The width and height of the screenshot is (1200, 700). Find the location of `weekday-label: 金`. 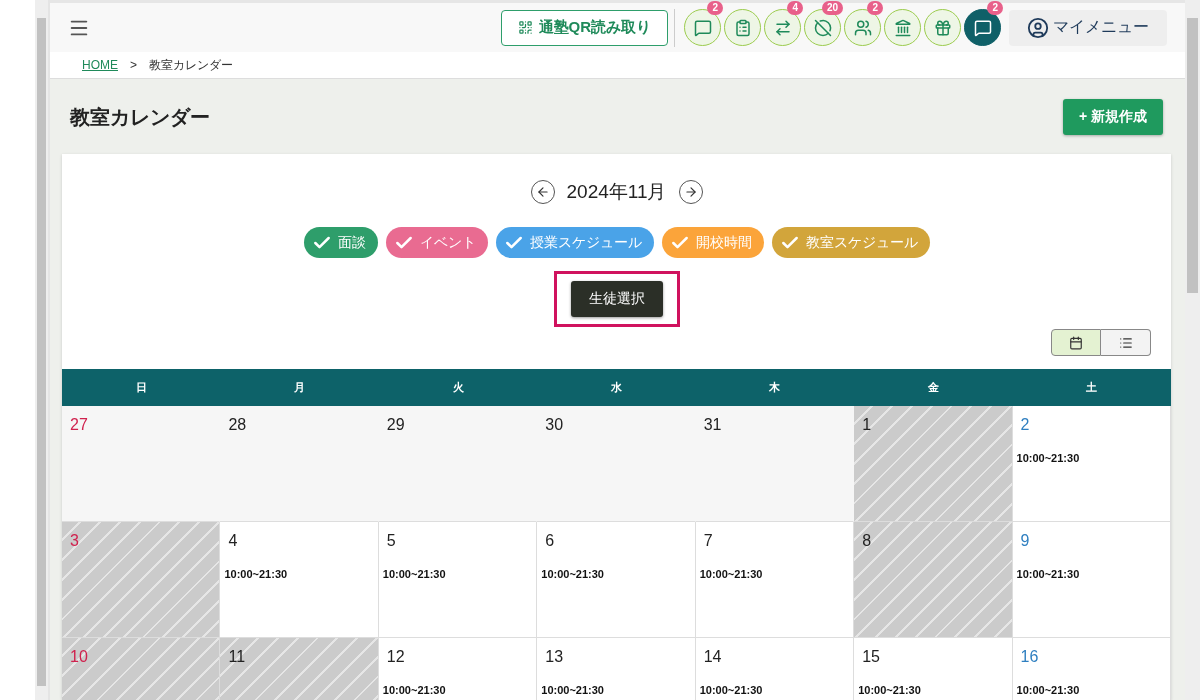

weekday-label: 金 is located at coordinates (933, 387).